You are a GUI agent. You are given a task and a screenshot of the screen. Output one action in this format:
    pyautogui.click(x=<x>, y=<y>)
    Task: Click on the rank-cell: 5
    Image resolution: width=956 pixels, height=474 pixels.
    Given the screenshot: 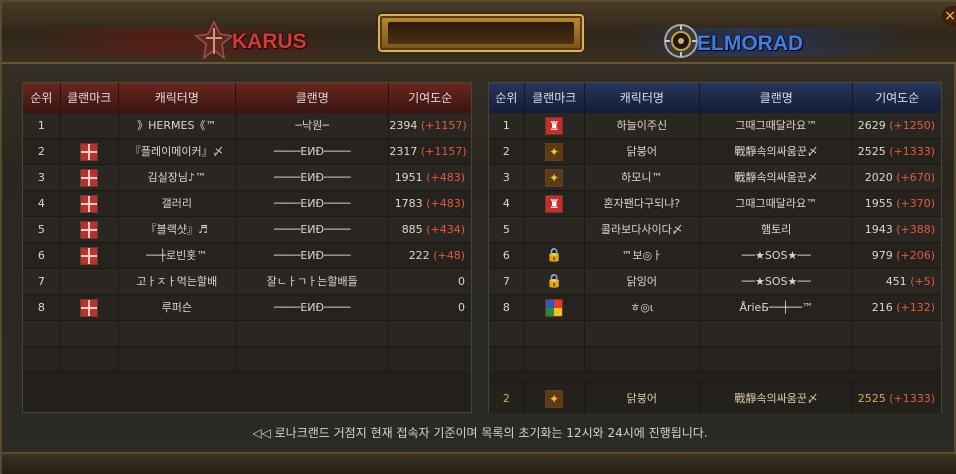 What is the action you would take?
    pyautogui.click(x=42, y=230)
    